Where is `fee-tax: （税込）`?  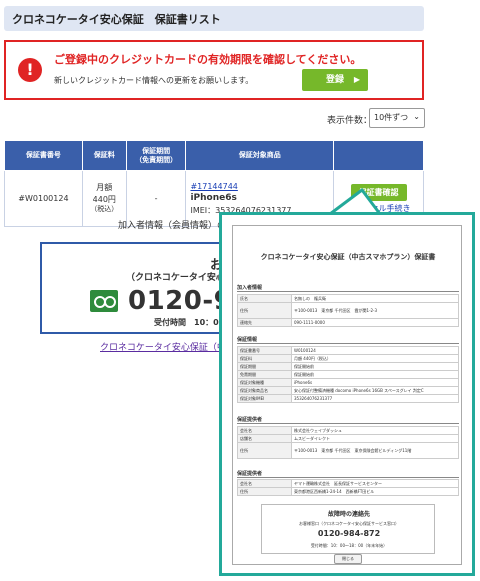
fee-tax: （税込） is located at coordinates (104, 208).